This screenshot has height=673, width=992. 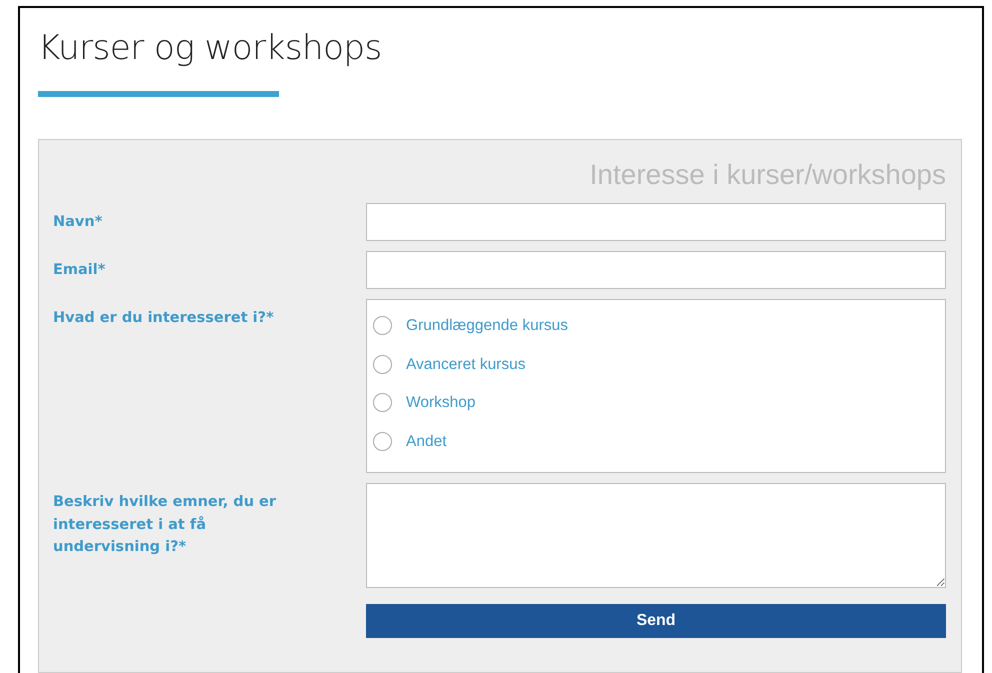 What do you see at coordinates (656, 535) in the screenshot?
I see `text-area` at bounding box center [656, 535].